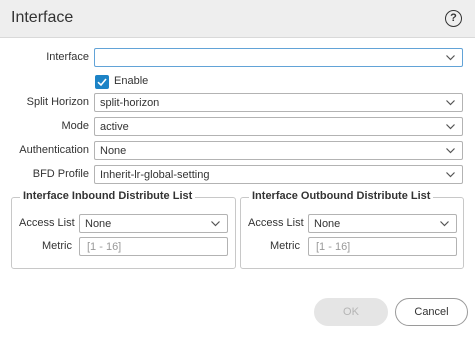 Image resolution: width=475 pixels, height=341 pixels. Describe the element at coordinates (67, 57) in the screenshot. I see `interface-label: Interface` at that location.